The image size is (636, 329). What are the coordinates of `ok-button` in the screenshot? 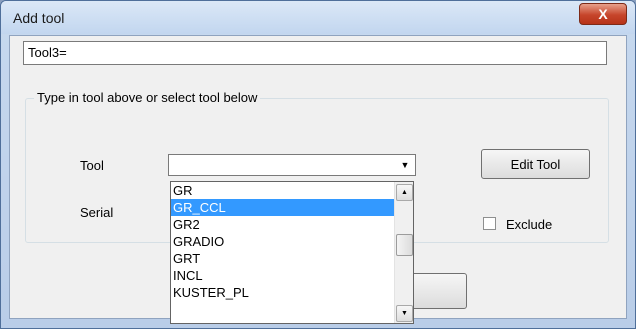 It's located at (439, 291).